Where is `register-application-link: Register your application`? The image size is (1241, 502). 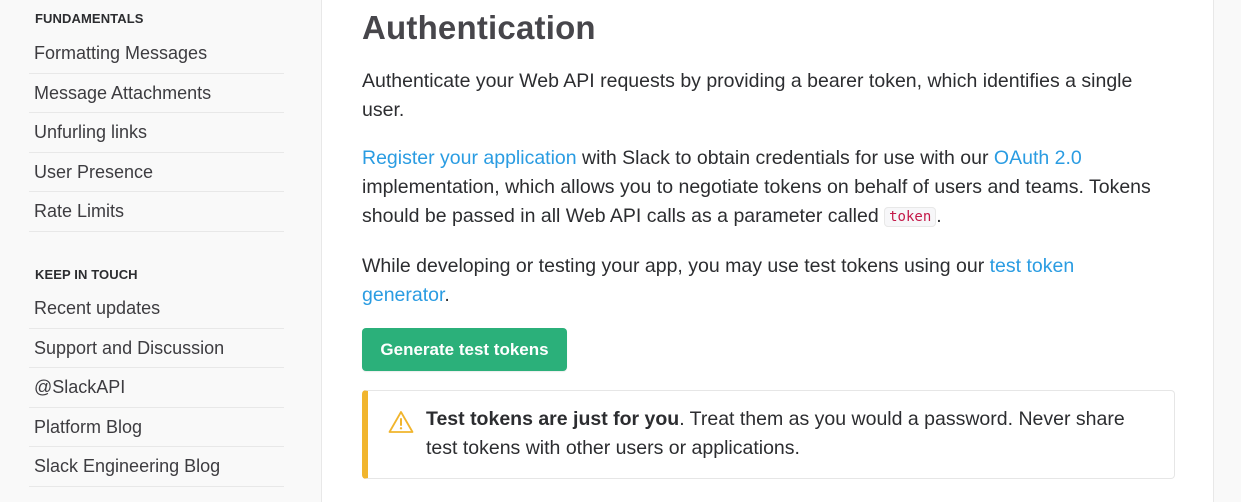
register-application-link: Register your application is located at coordinates (469, 158).